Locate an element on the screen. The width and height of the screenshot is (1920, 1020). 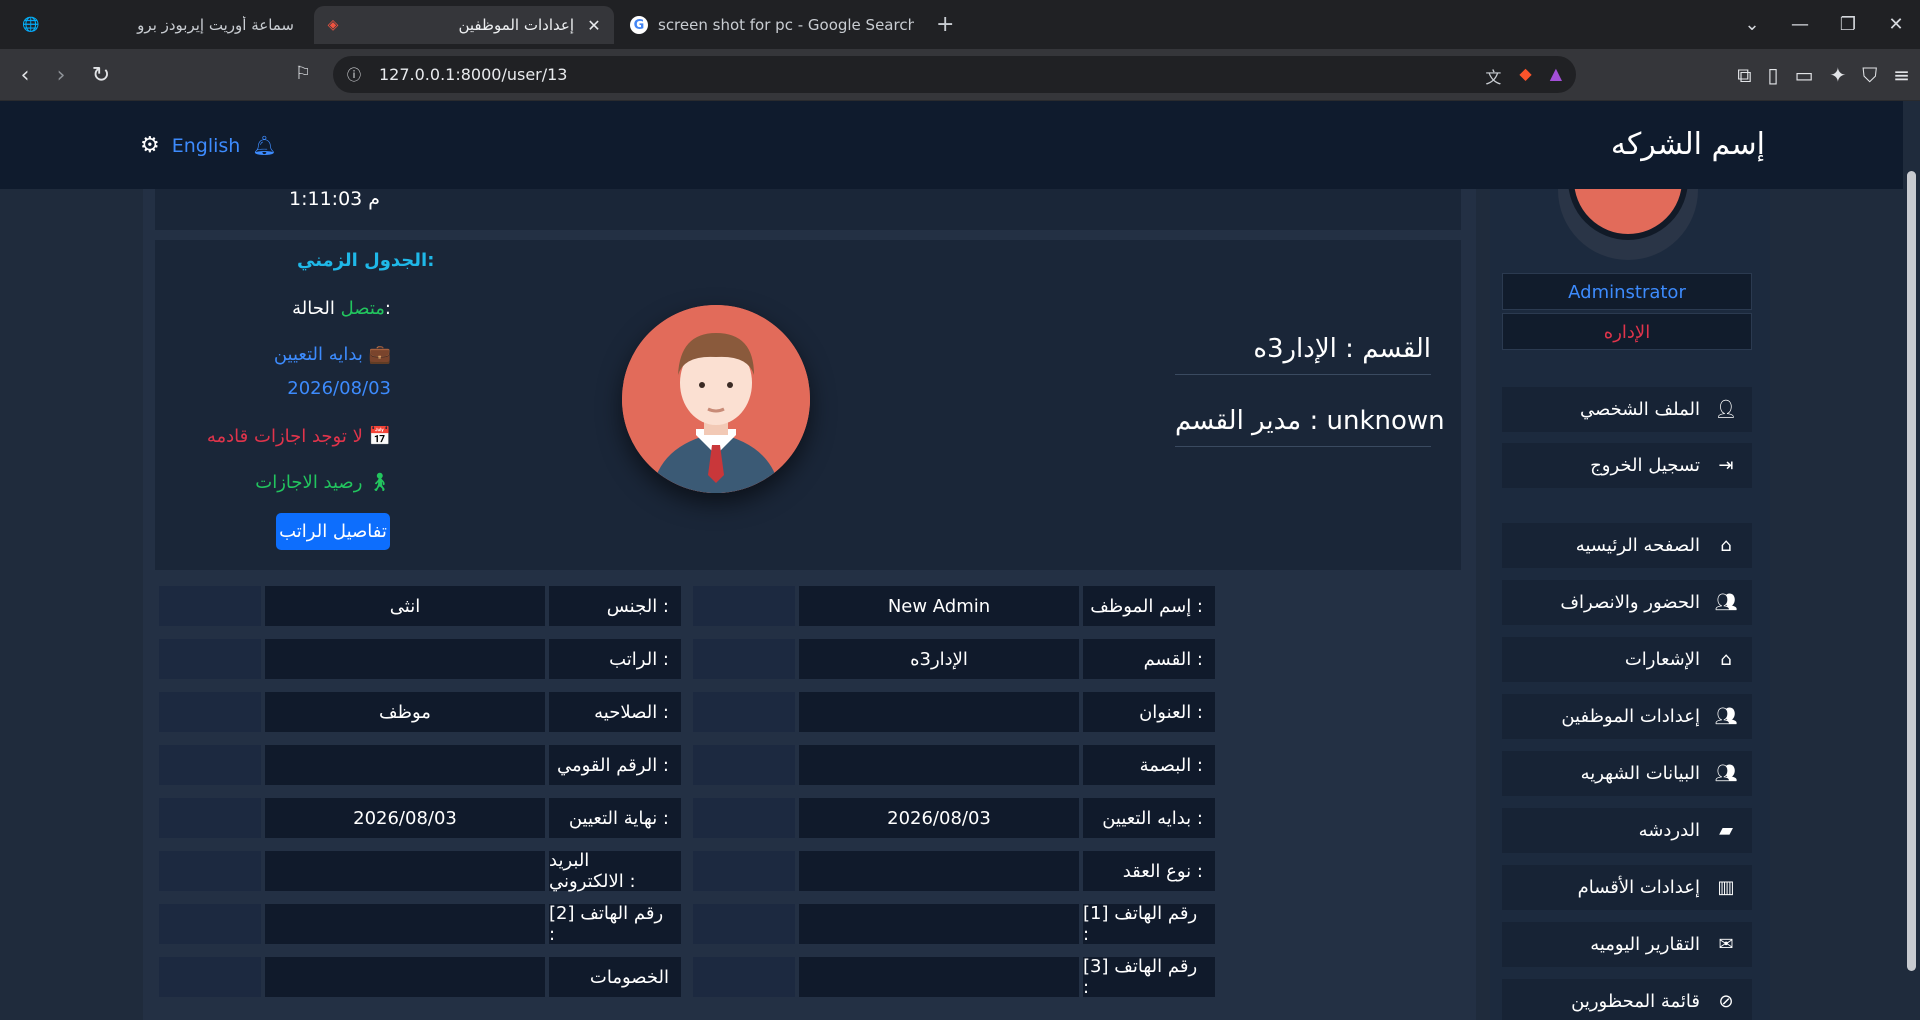
detail-label-left: نهاية التعيين : is located at coordinates (615, 818).